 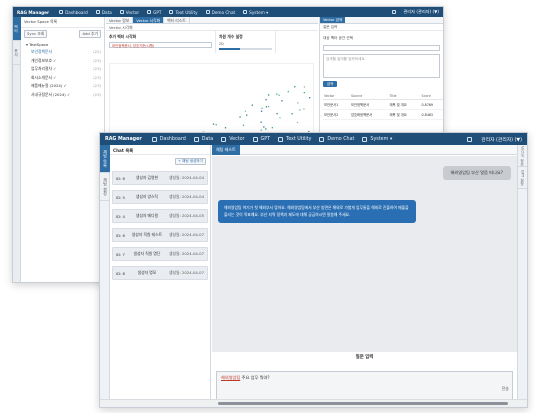 What do you see at coordinates (245, 49) in the screenshot?
I see `dimension-slider` at bounding box center [245, 49].